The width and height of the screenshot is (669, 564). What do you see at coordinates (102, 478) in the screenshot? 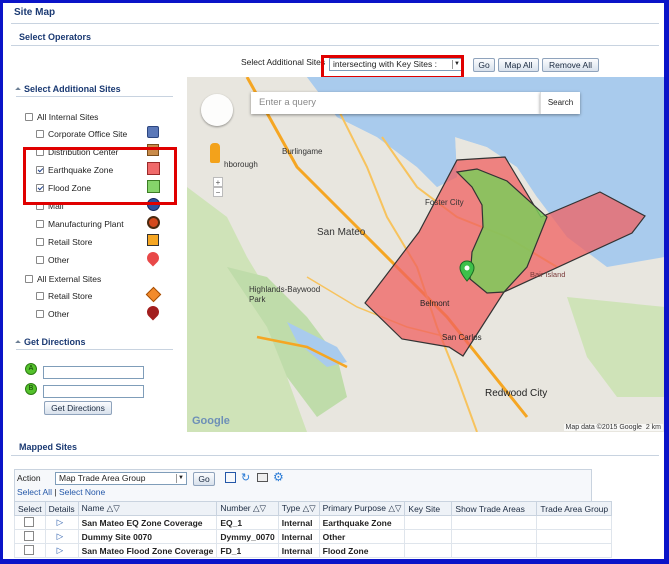
I see `action-select-value: Map Trade Area Group` at bounding box center [102, 478].